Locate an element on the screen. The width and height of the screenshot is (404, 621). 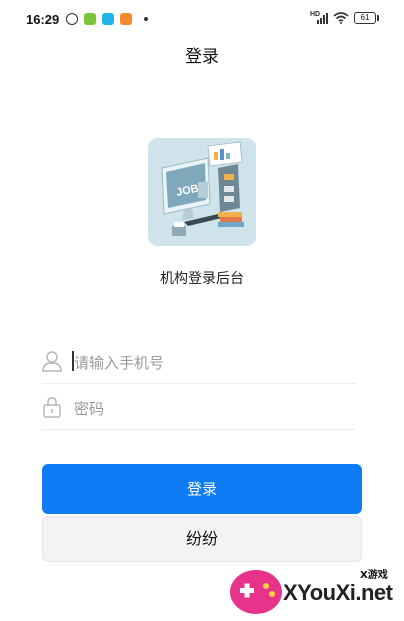
wifi-icon is located at coordinates (341, 18).